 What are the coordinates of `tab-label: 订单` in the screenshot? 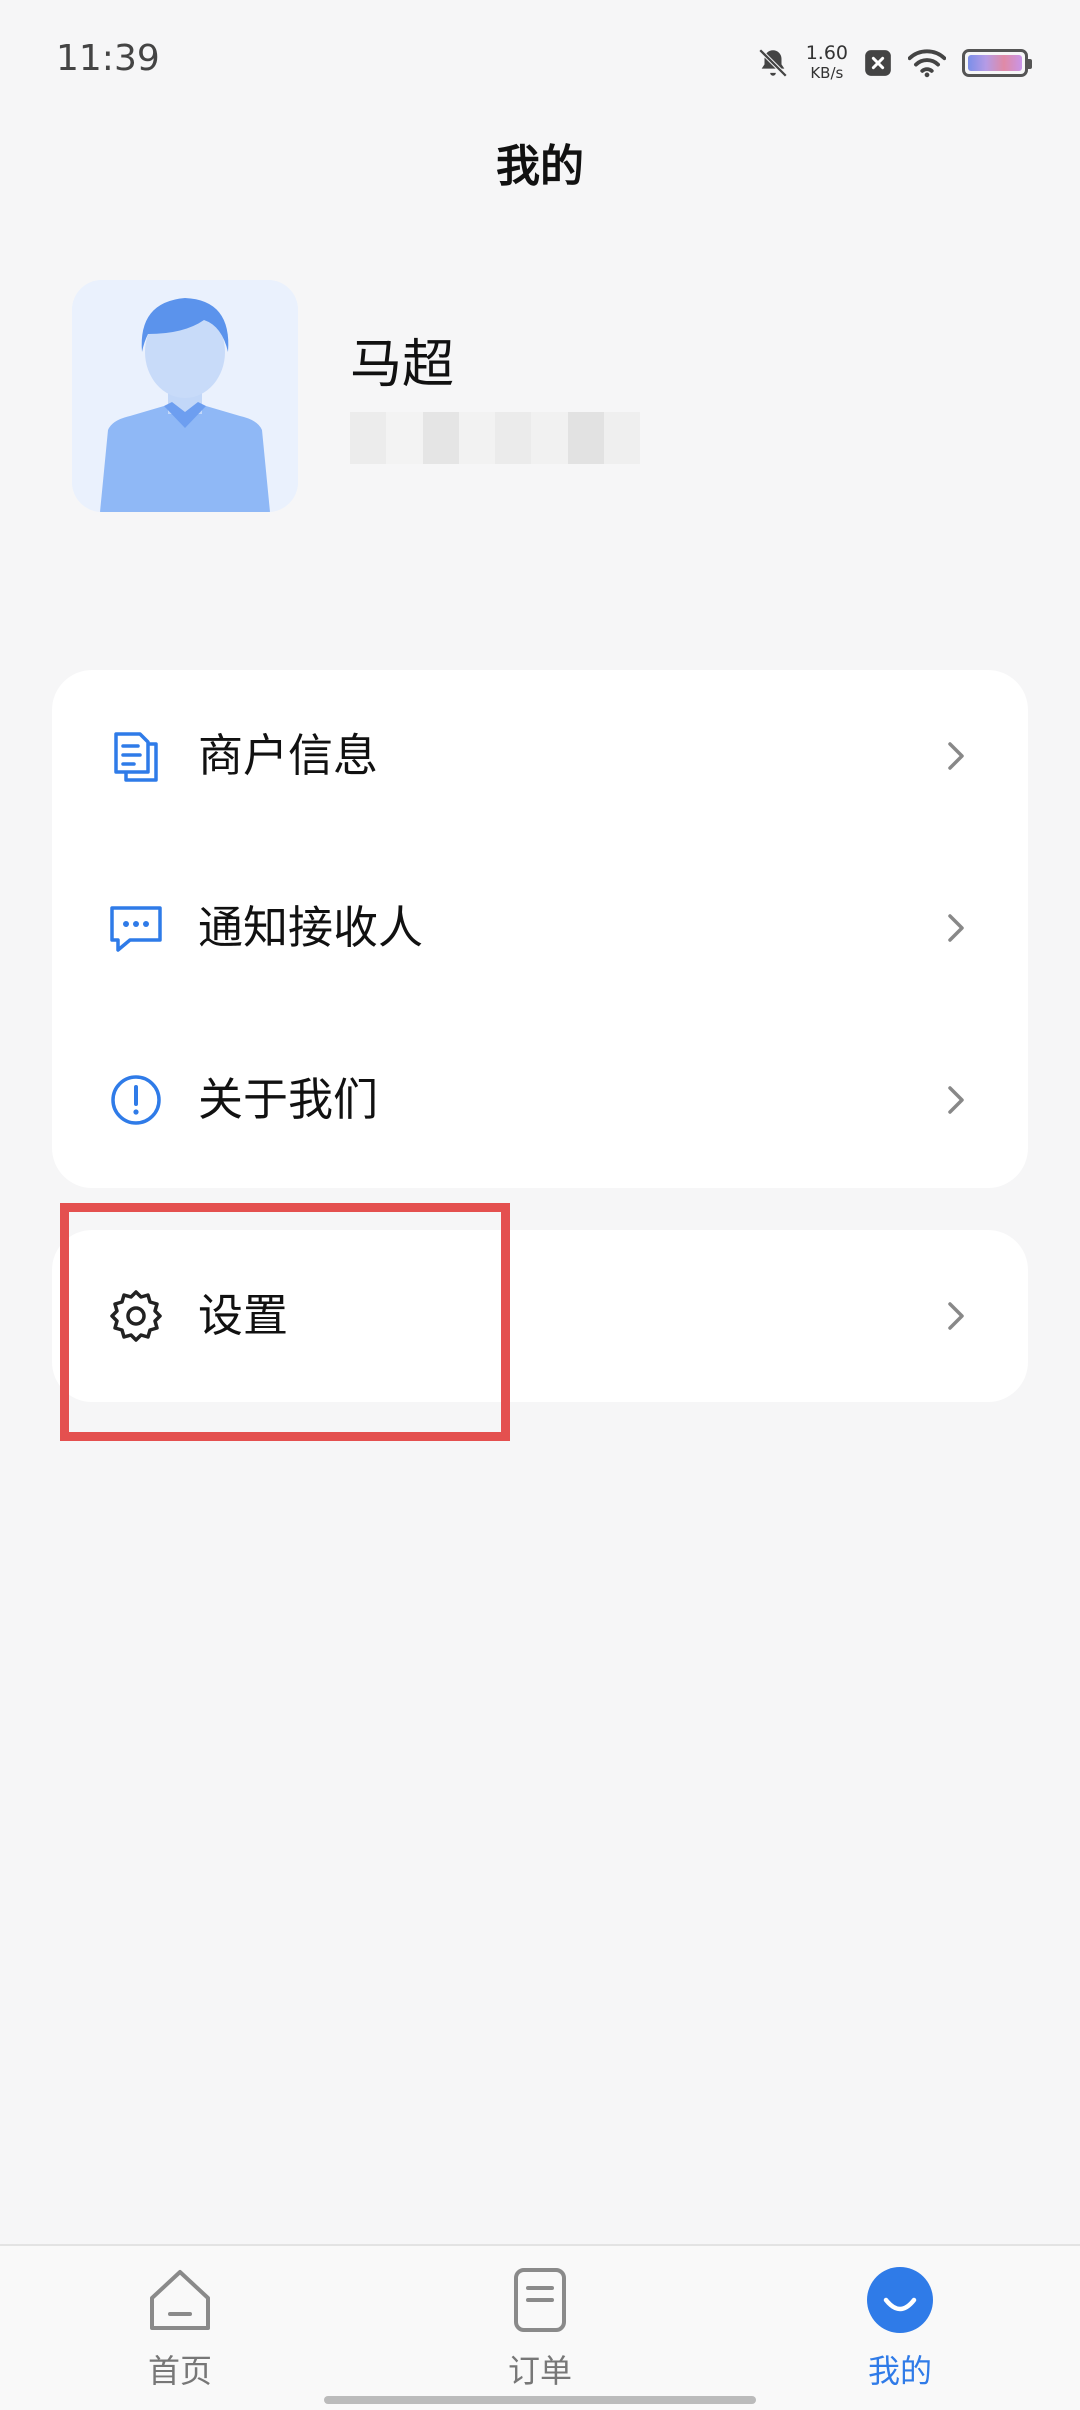 It's located at (539, 2371).